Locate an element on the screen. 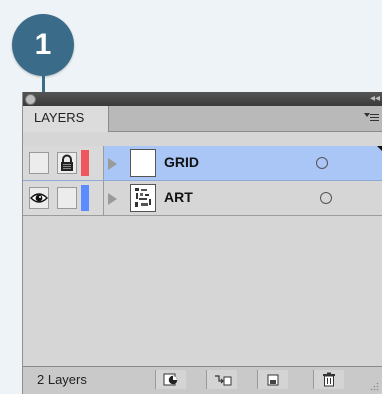  eye-icon is located at coordinates (39, 198).